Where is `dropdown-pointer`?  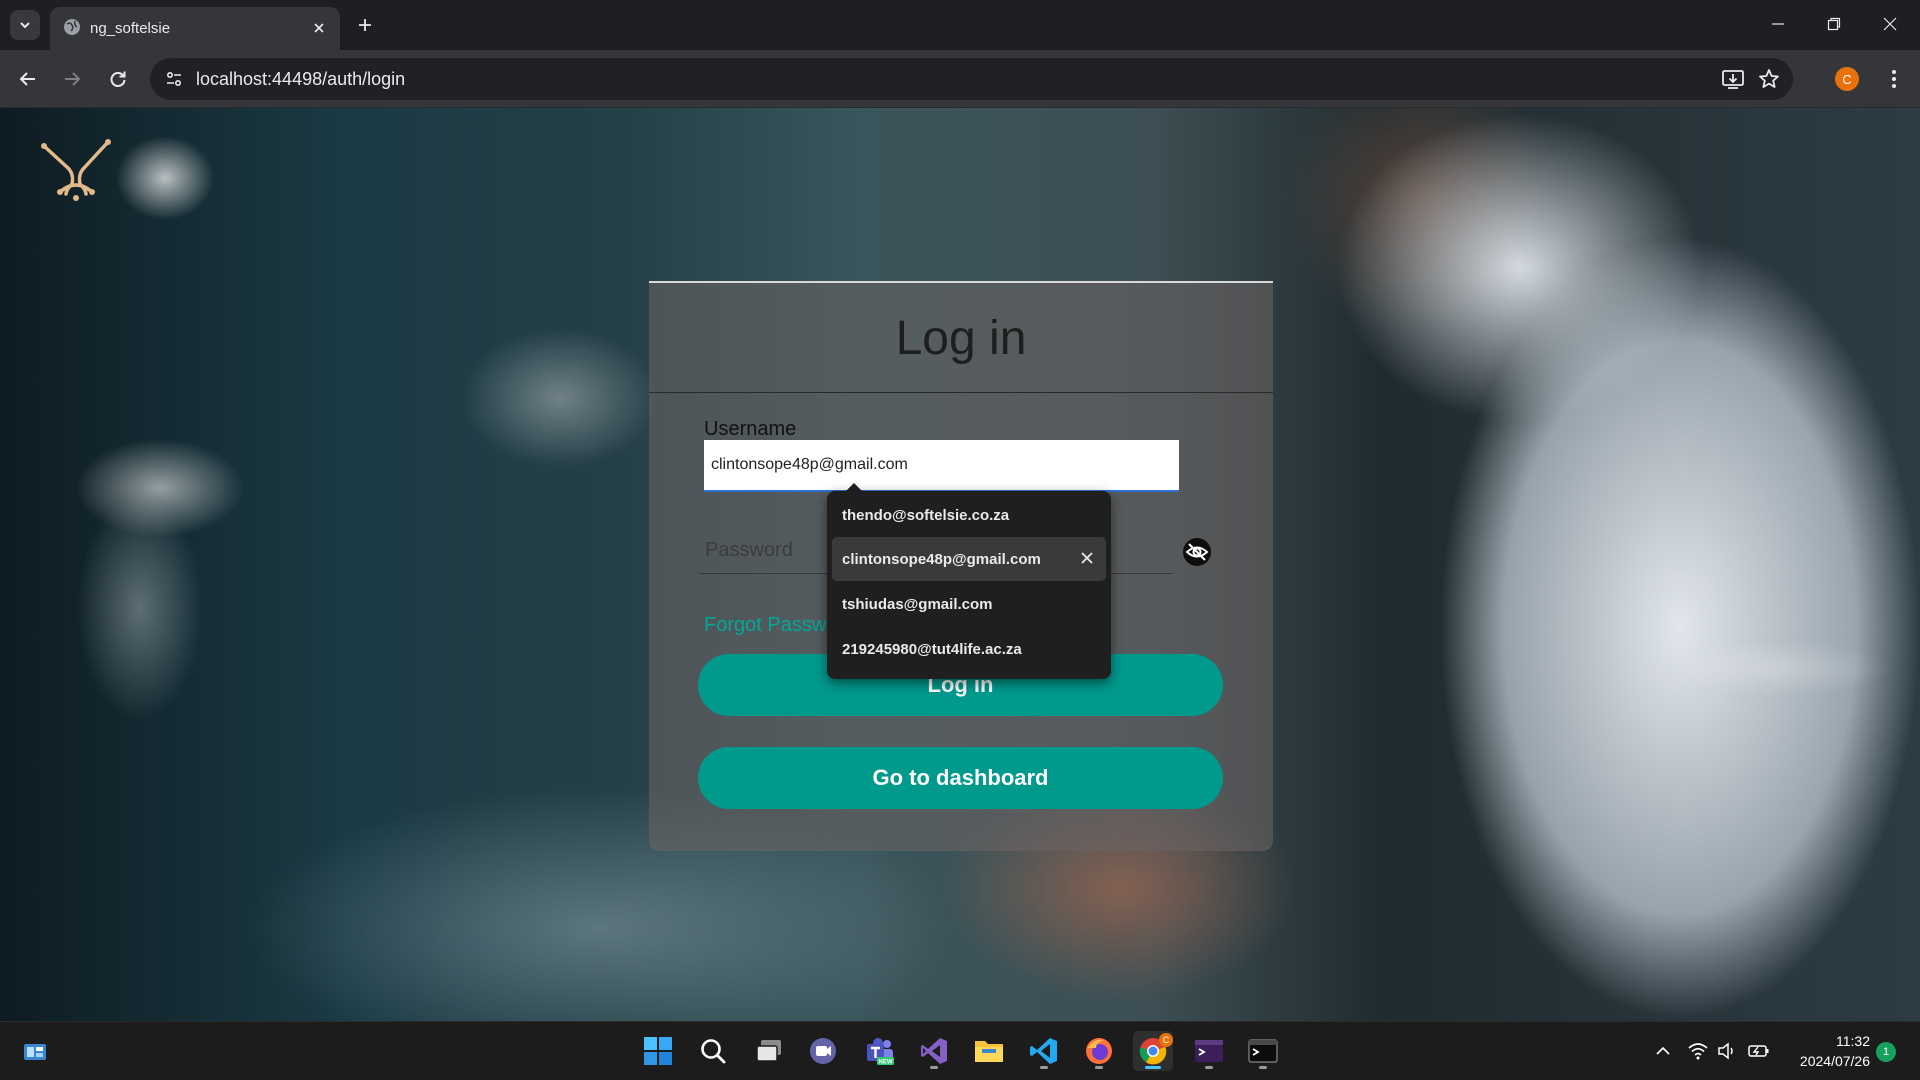 dropdown-pointer is located at coordinates (854, 487).